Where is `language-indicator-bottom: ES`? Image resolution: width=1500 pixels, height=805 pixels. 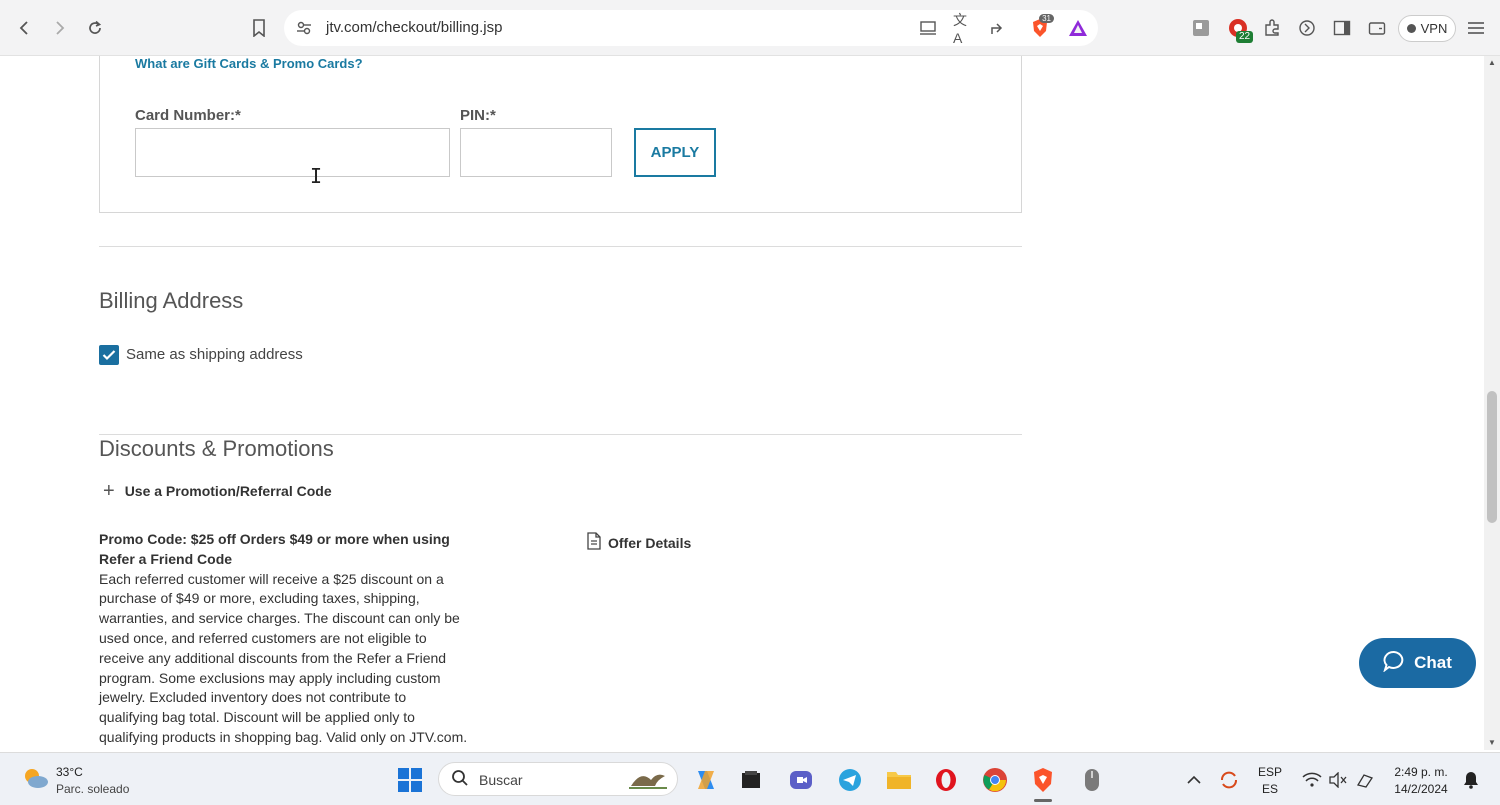
language-indicator-bottom: ES is located at coordinates (1270, 789).